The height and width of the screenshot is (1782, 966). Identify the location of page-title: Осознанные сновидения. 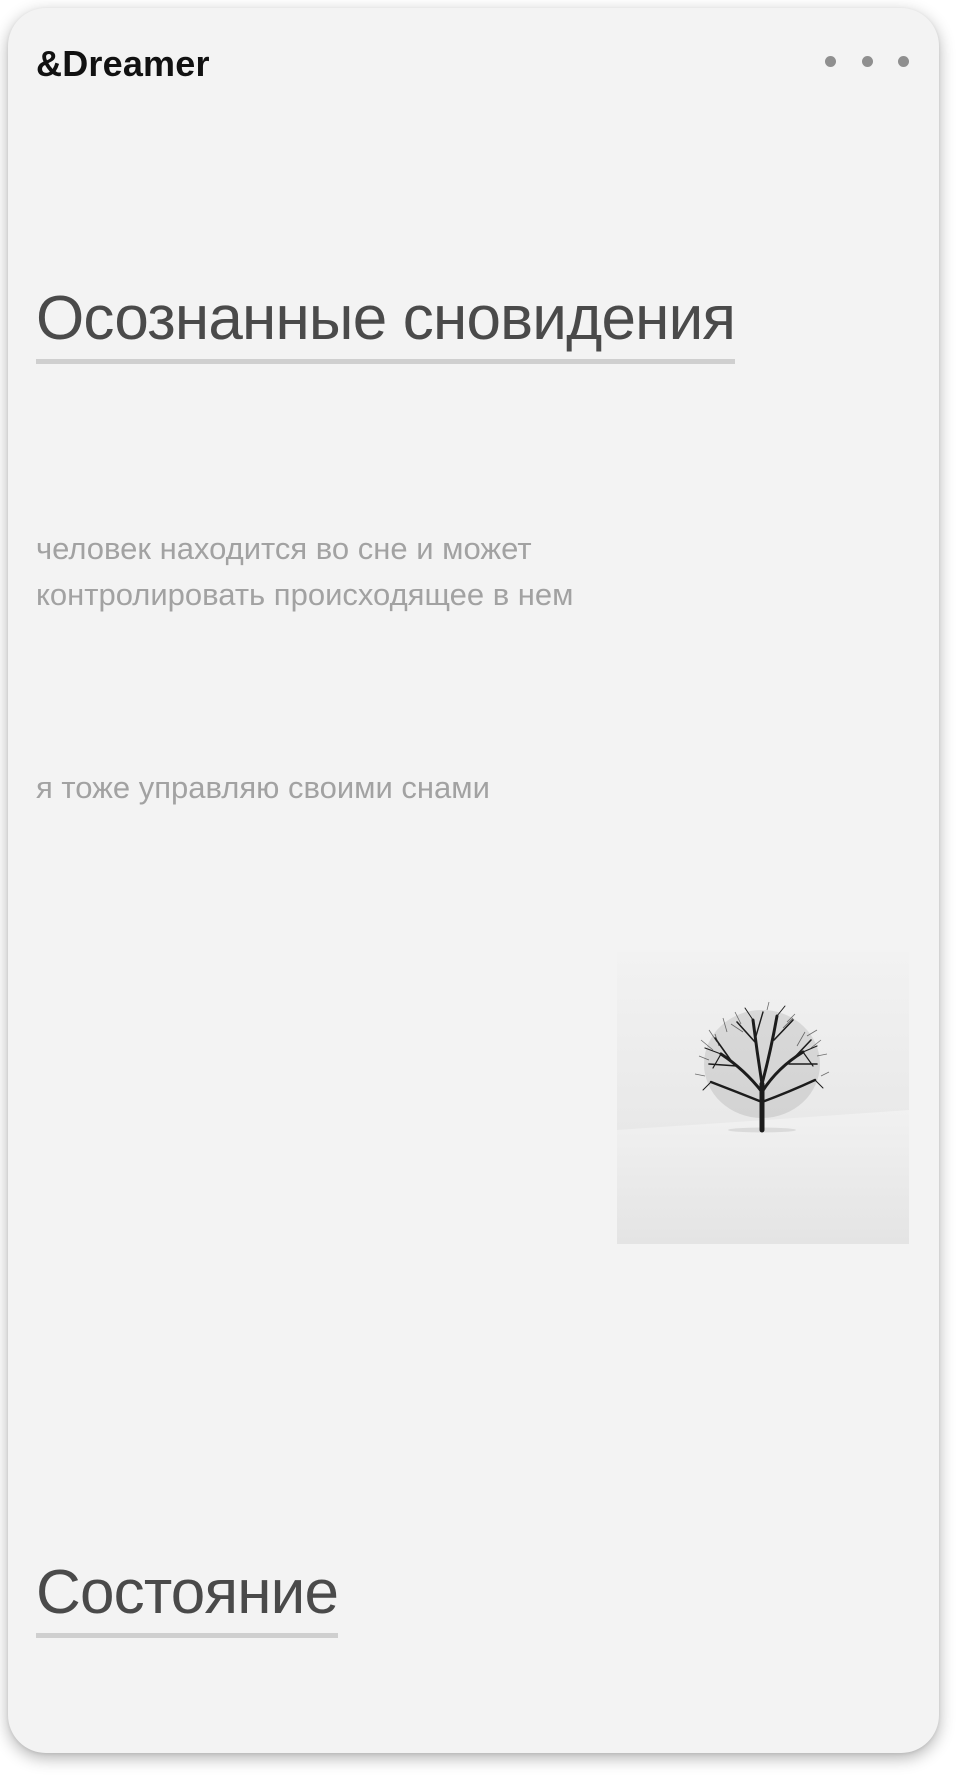
(386, 326).